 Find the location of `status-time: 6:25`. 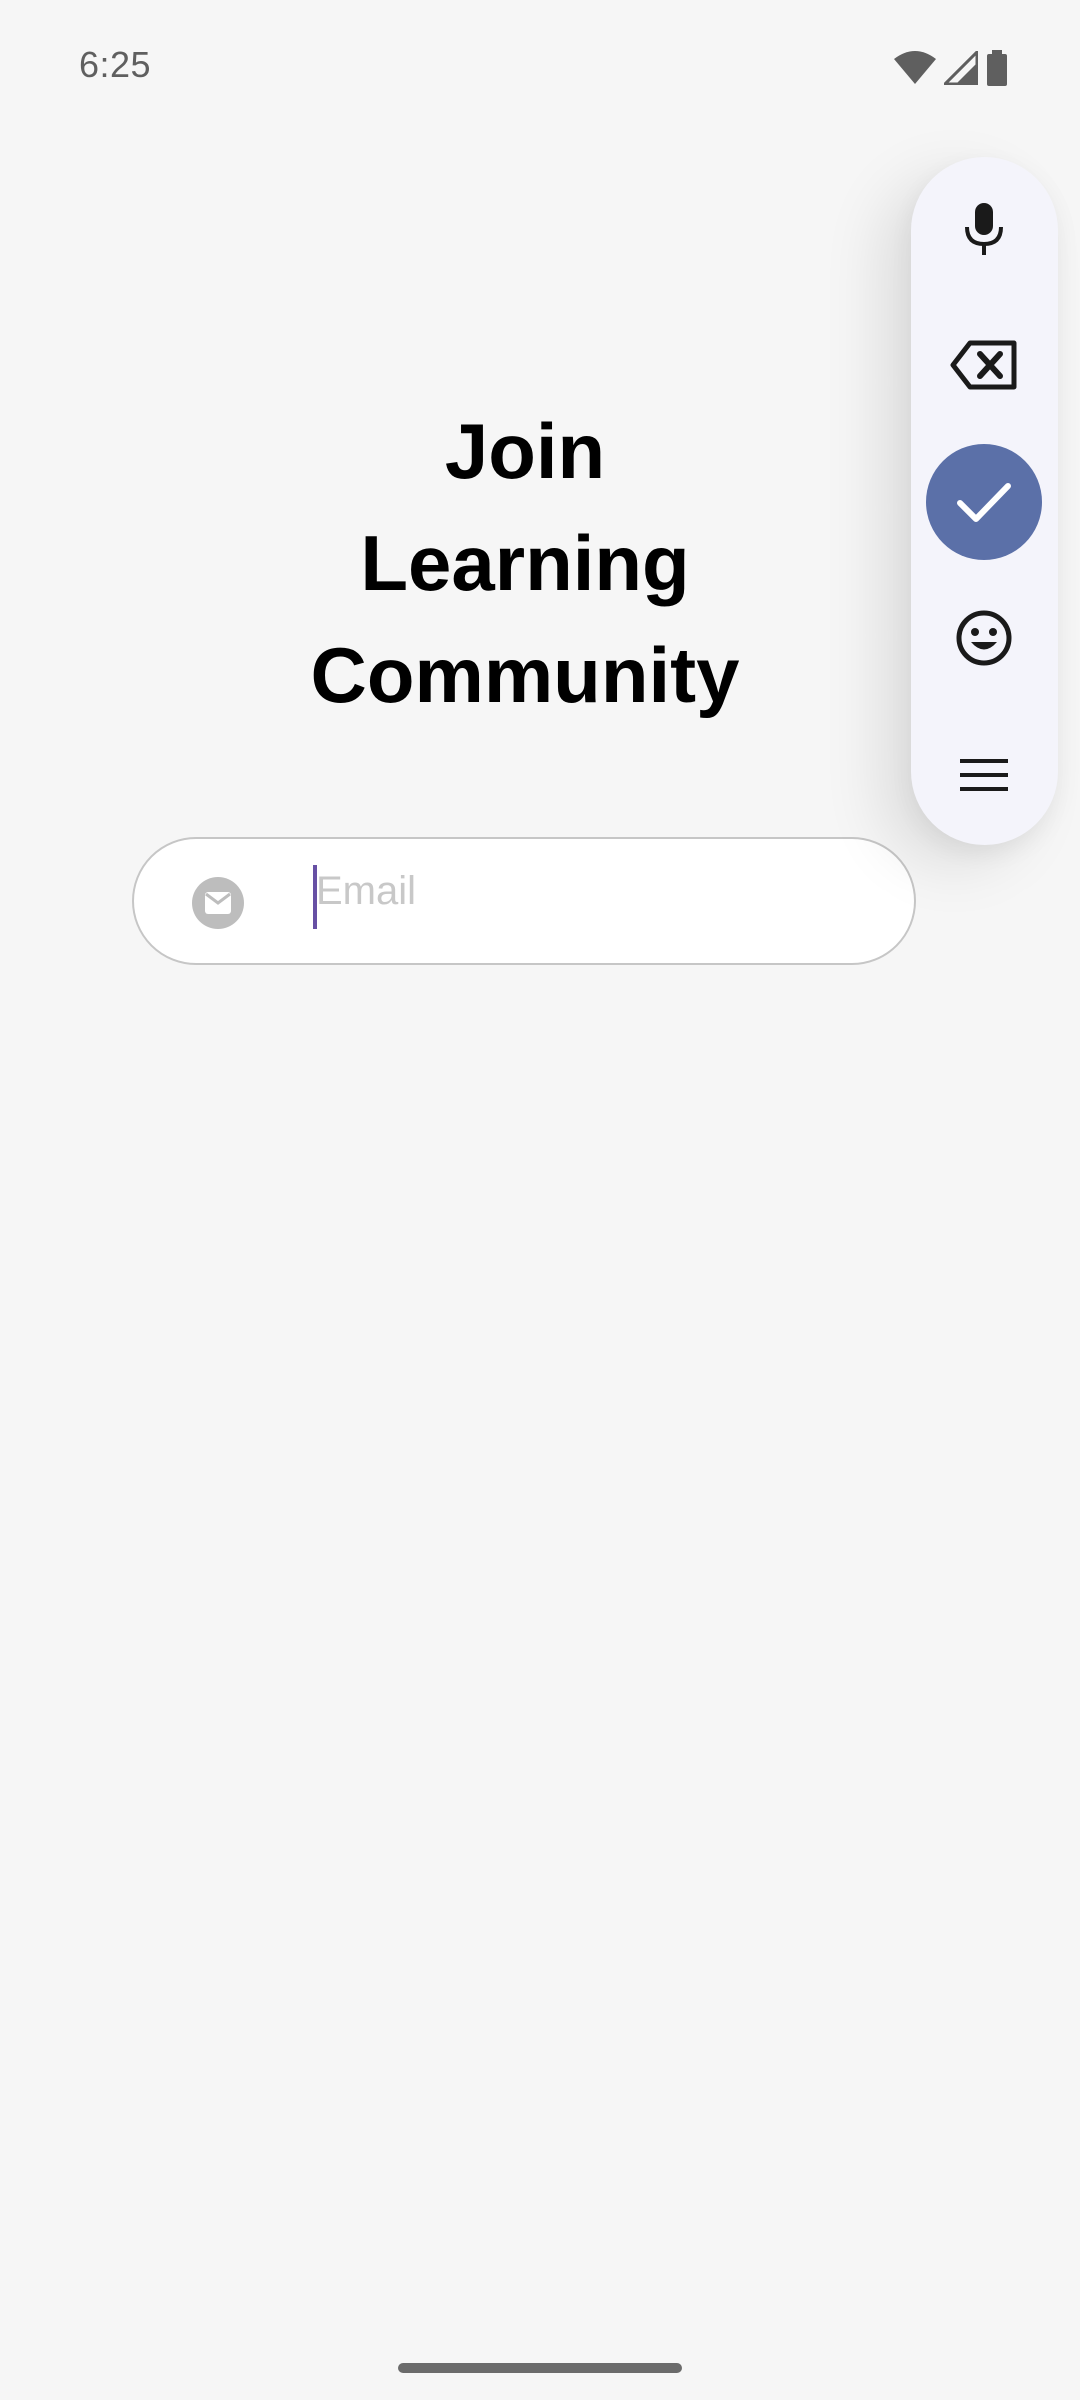

status-time: 6:25 is located at coordinates (115, 64).